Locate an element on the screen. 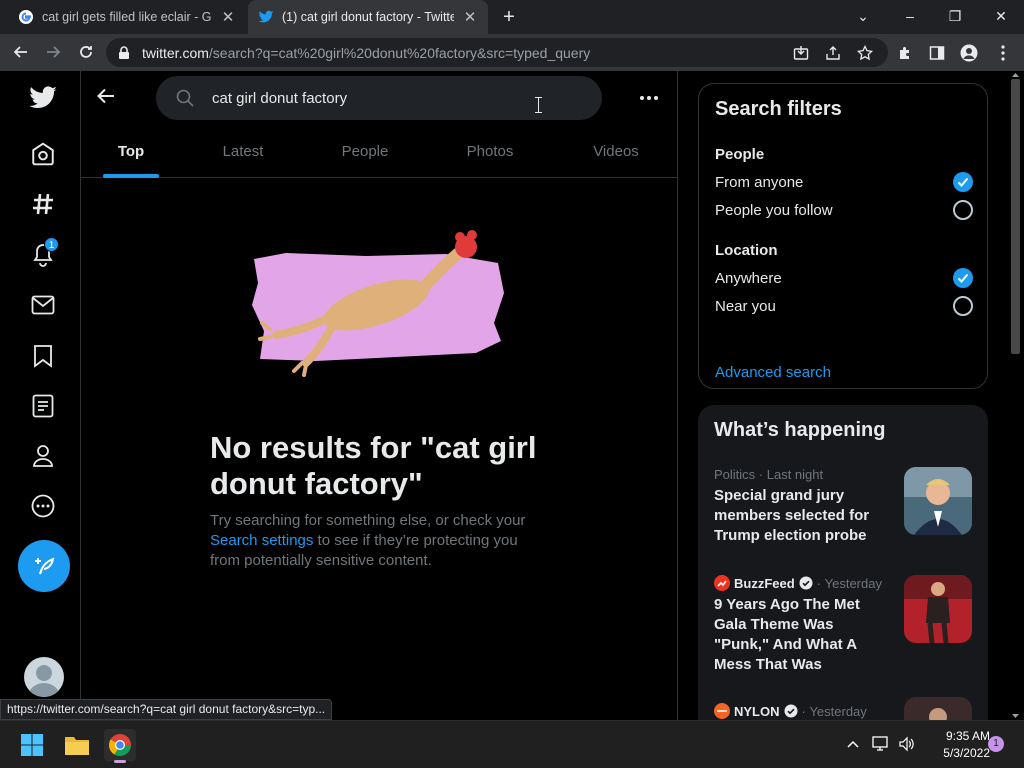 Image resolution: width=1024 pixels, height=768 pixels. filter-label: Anywhere is located at coordinates (748, 278).